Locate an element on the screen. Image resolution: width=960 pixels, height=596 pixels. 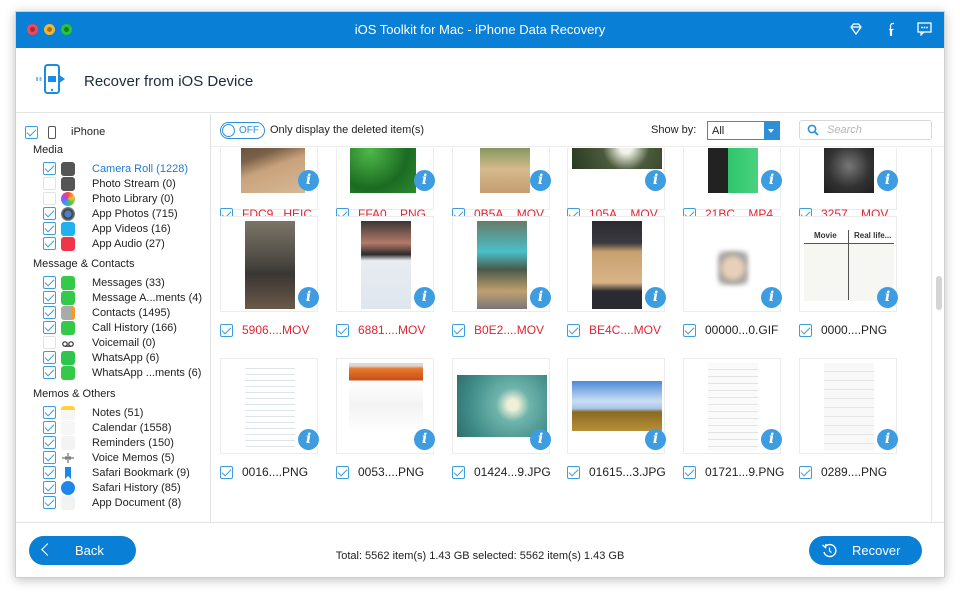
feedback-icon is located at coordinates (924, 29).